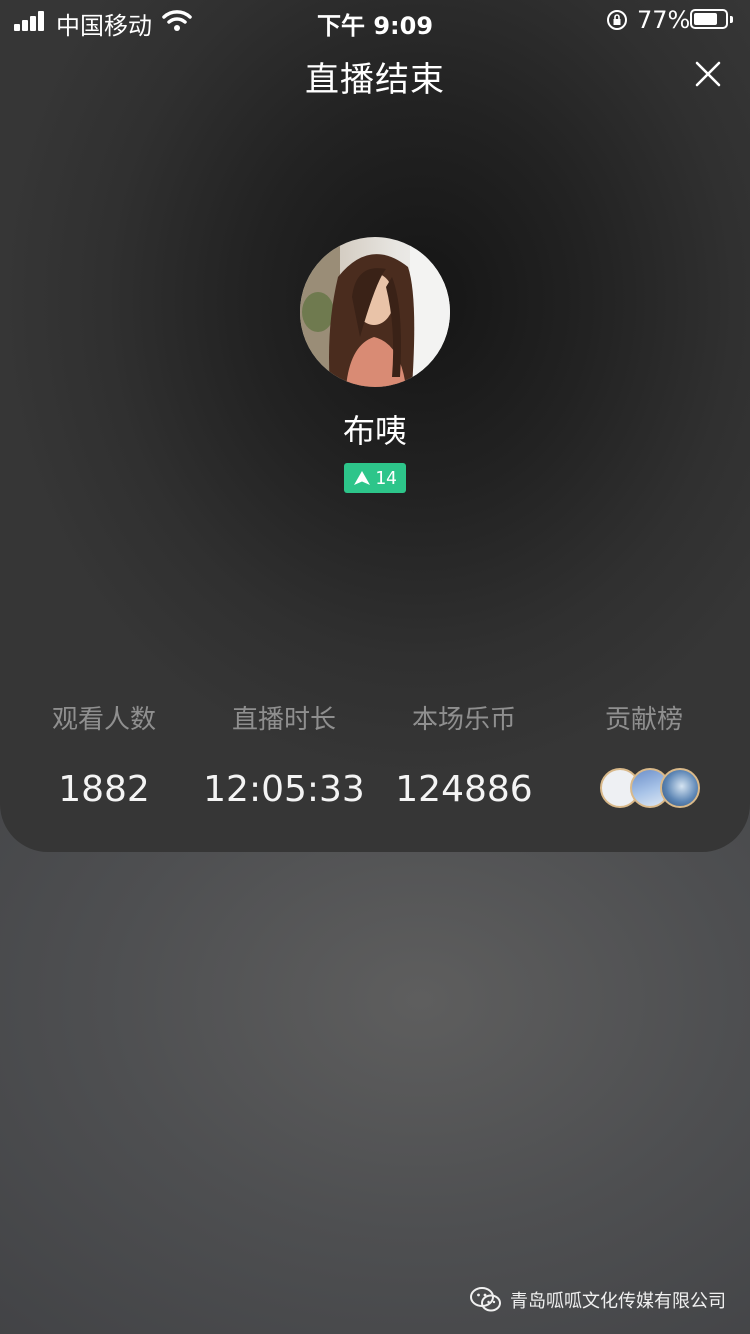  What do you see at coordinates (103, 720) in the screenshot?
I see `stat-label: 观看人数` at bounding box center [103, 720].